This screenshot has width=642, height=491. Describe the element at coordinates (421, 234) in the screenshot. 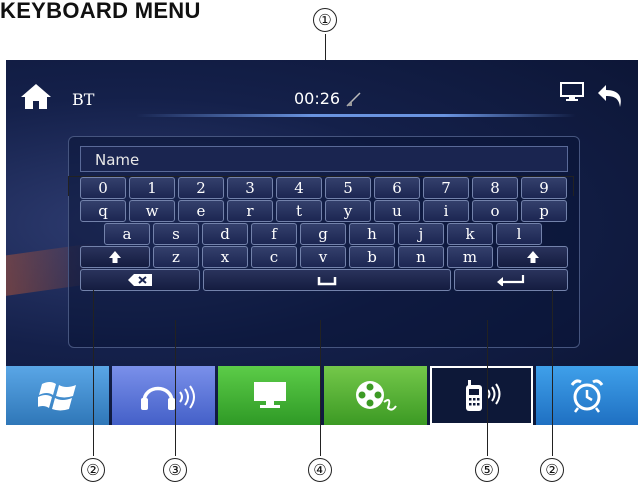

I see `key-j: j` at that location.